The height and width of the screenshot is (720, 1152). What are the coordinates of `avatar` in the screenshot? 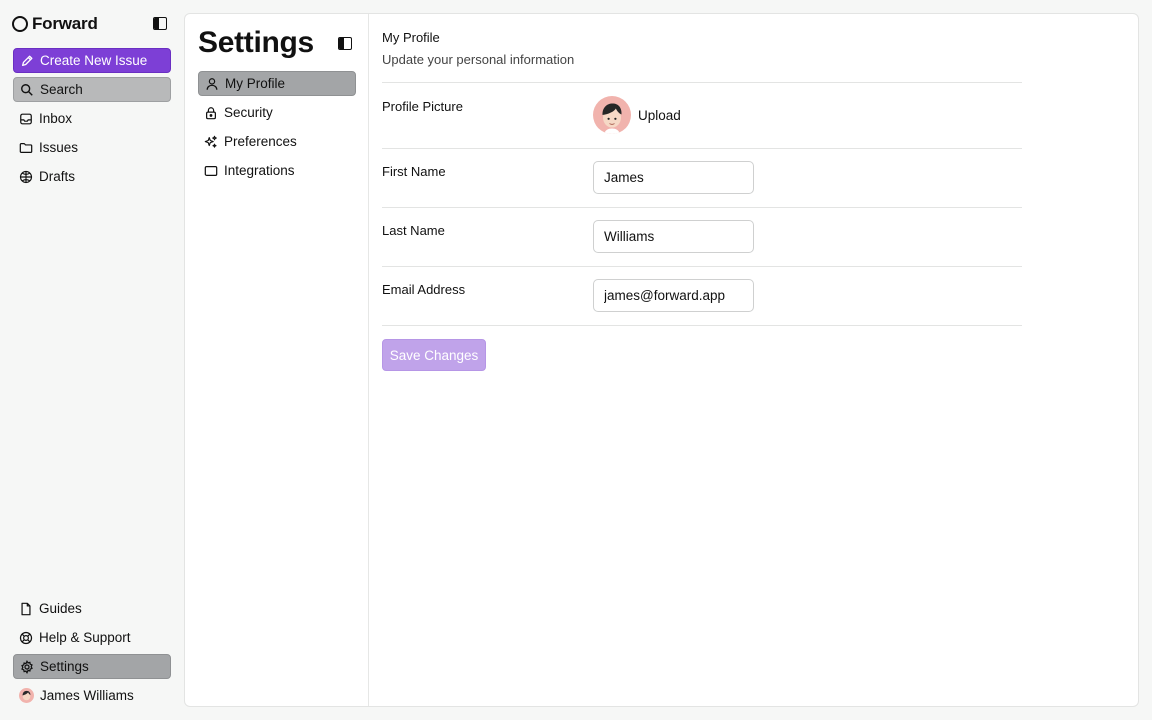 It's located at (26, 695).